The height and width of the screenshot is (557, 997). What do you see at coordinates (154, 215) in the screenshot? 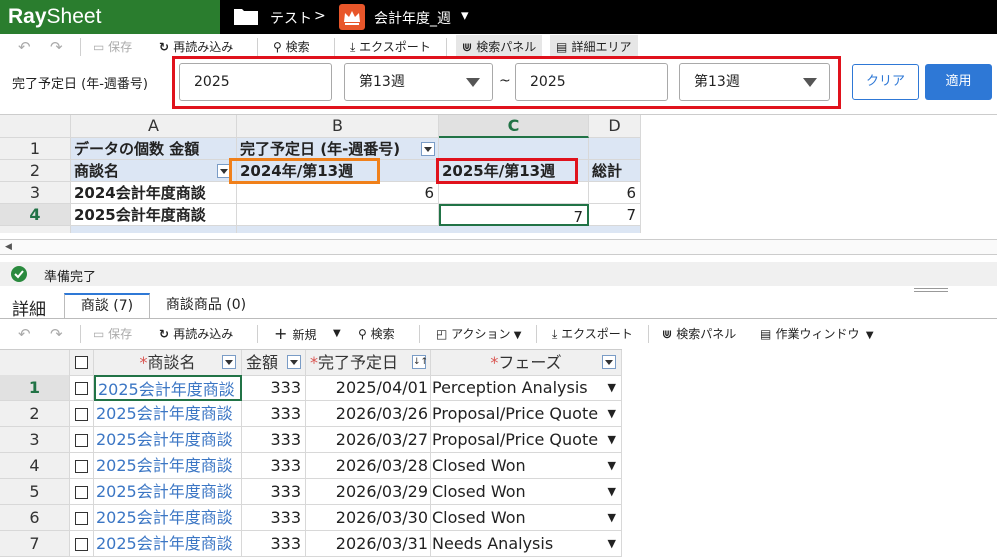
I see `pivot-row-label: 2025会計年度商談` at bounding box center [154, 215].